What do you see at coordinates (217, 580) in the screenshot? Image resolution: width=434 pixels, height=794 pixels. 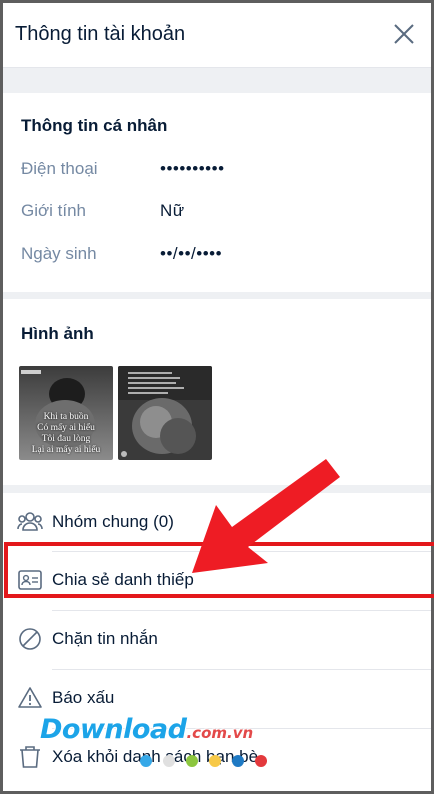 I see `share-contact-card-item: Chia sẻ danh thiếp` at bounding box center [217, 580].